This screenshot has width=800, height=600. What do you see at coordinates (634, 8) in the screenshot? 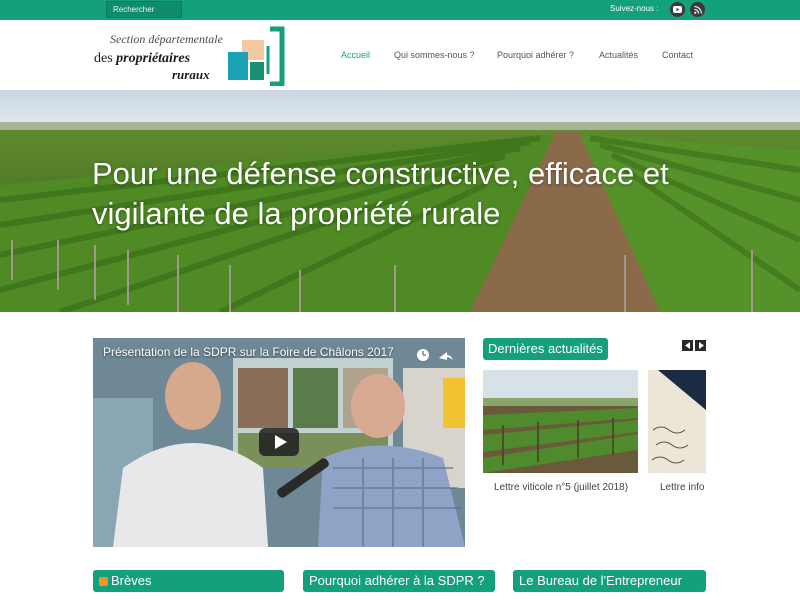
I see `follow-us-label: Suivez-nous :` at bounding box center [634, 8].